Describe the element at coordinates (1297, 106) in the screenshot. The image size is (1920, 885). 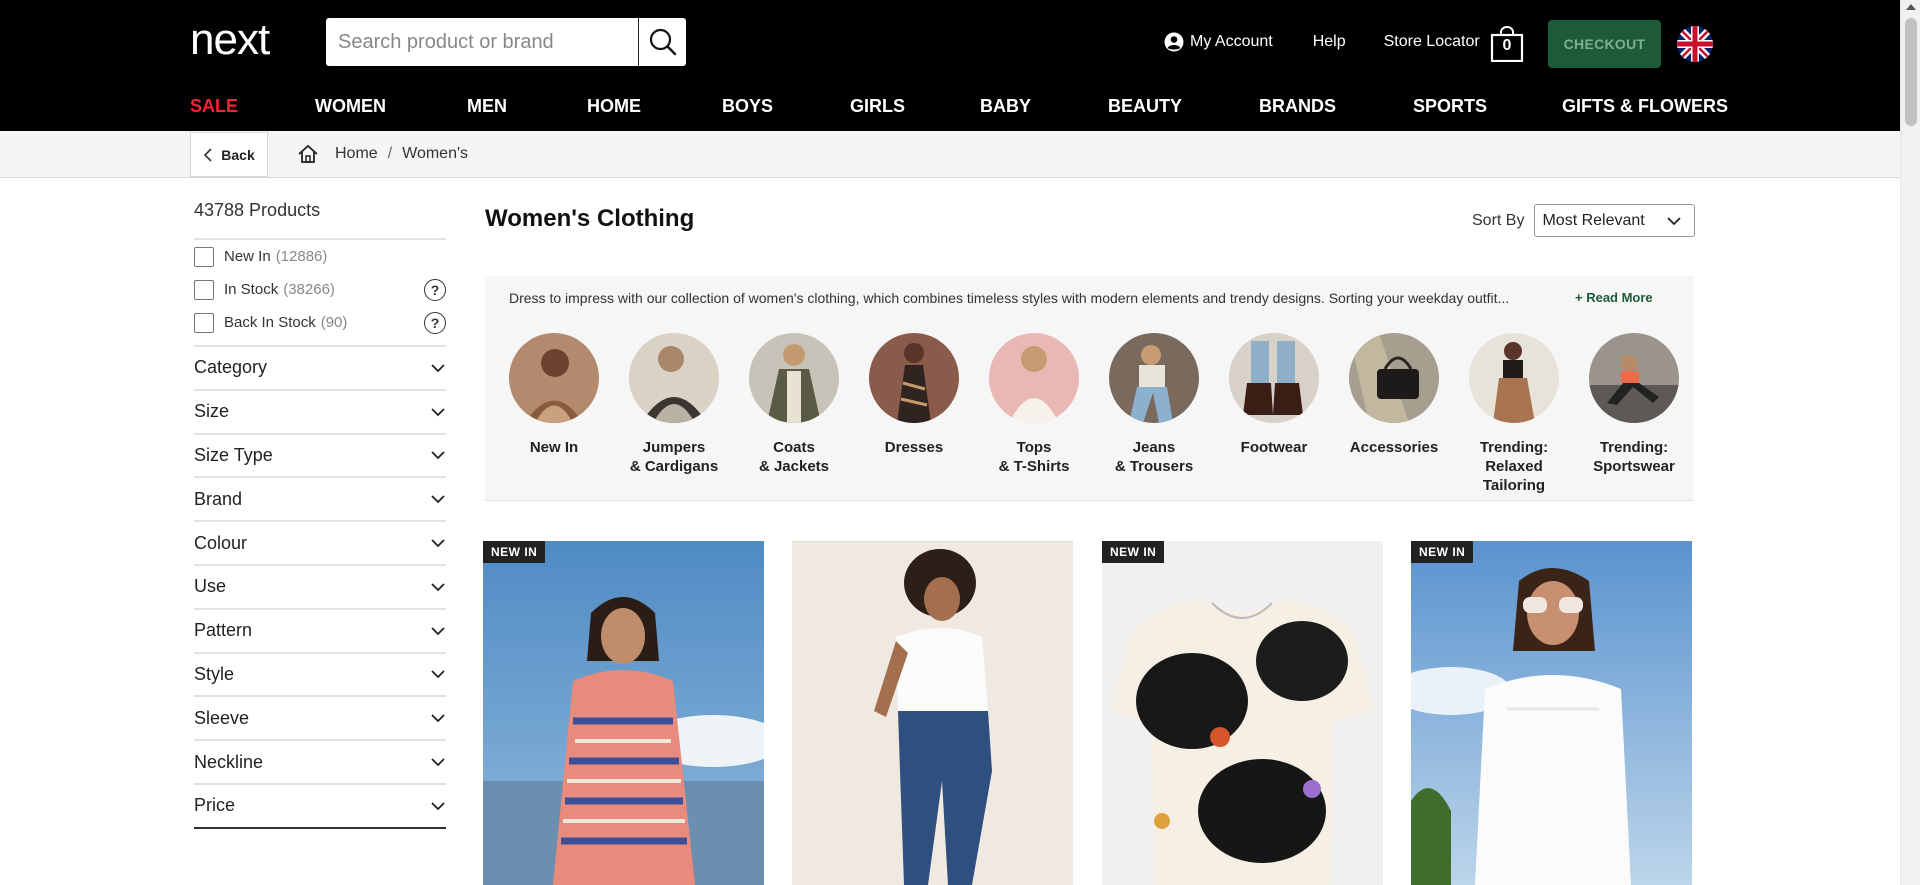
I see `nav-brands: BRANDS` at that location.